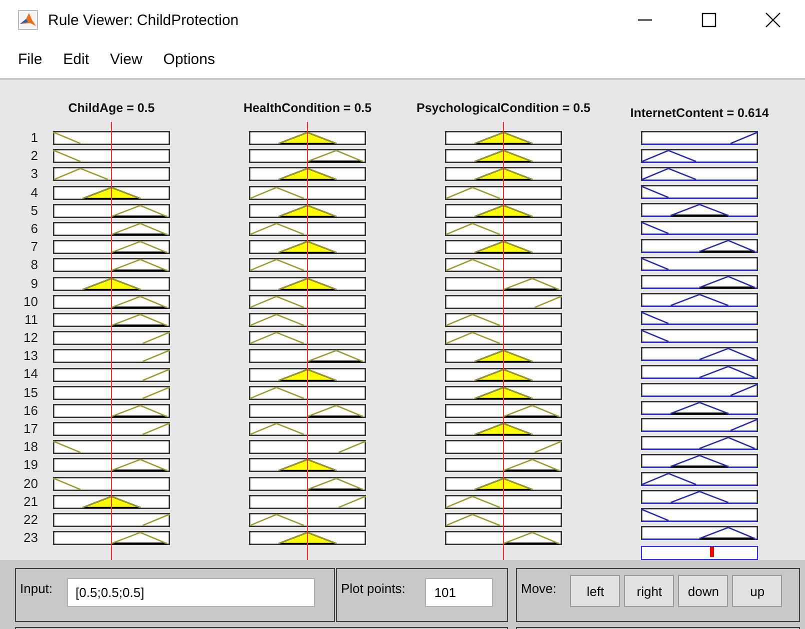 This screenshot has height=629, width=805. What do you see at coordinates (712, 552) in the screenshot?
I see `output-marker` at bounding box center [712, 552].